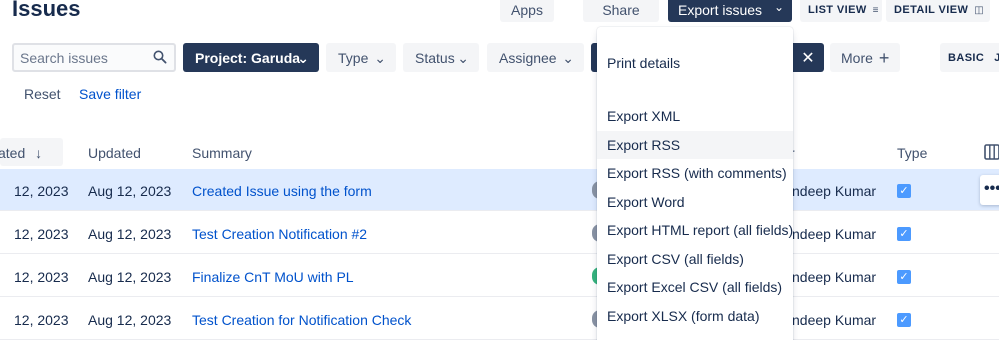 The image size is (999, 340). What do you see at coordinates (695, 230) in the screenshot?
I see `menu-item-export-html: Export HTML report (all fields)` at bounding box center [695, 230].